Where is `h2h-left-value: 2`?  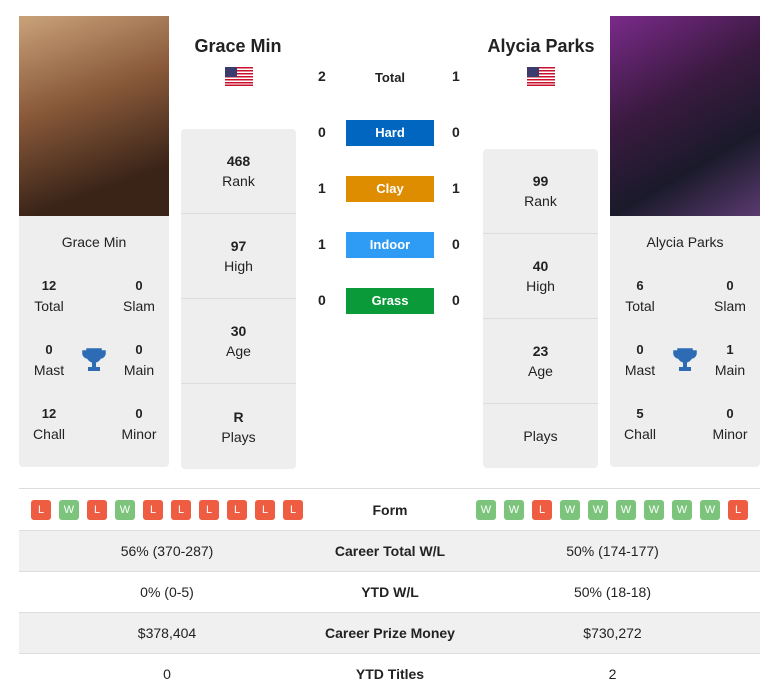 h2h-left-value: 2 is located at coordinates (322, 76).